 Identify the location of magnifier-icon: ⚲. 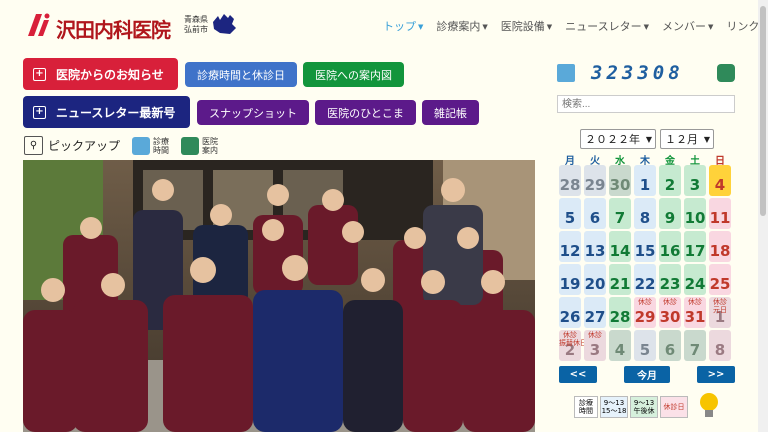
(33, 145).